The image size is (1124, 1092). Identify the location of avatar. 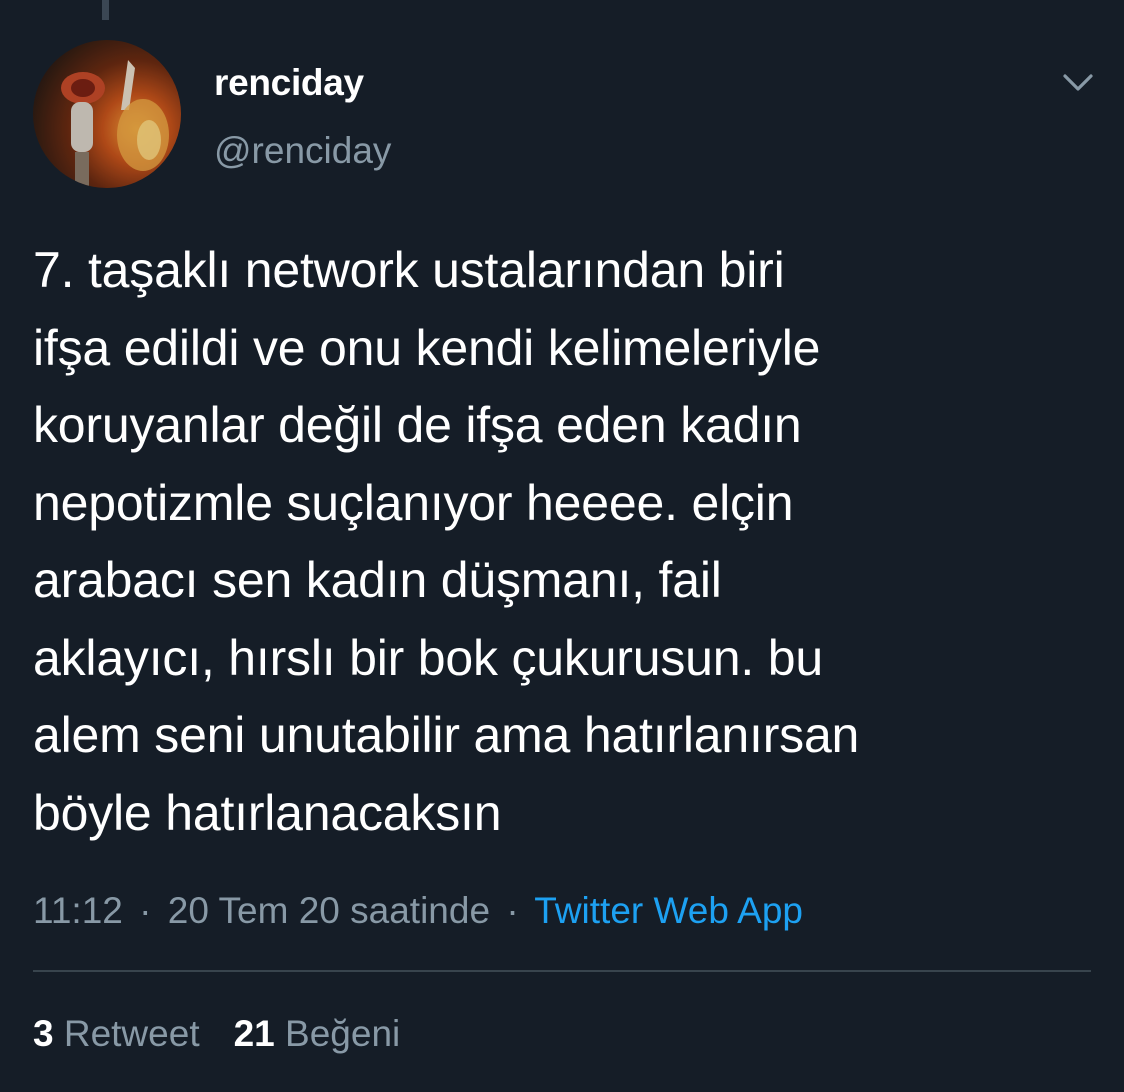
(107, 114).